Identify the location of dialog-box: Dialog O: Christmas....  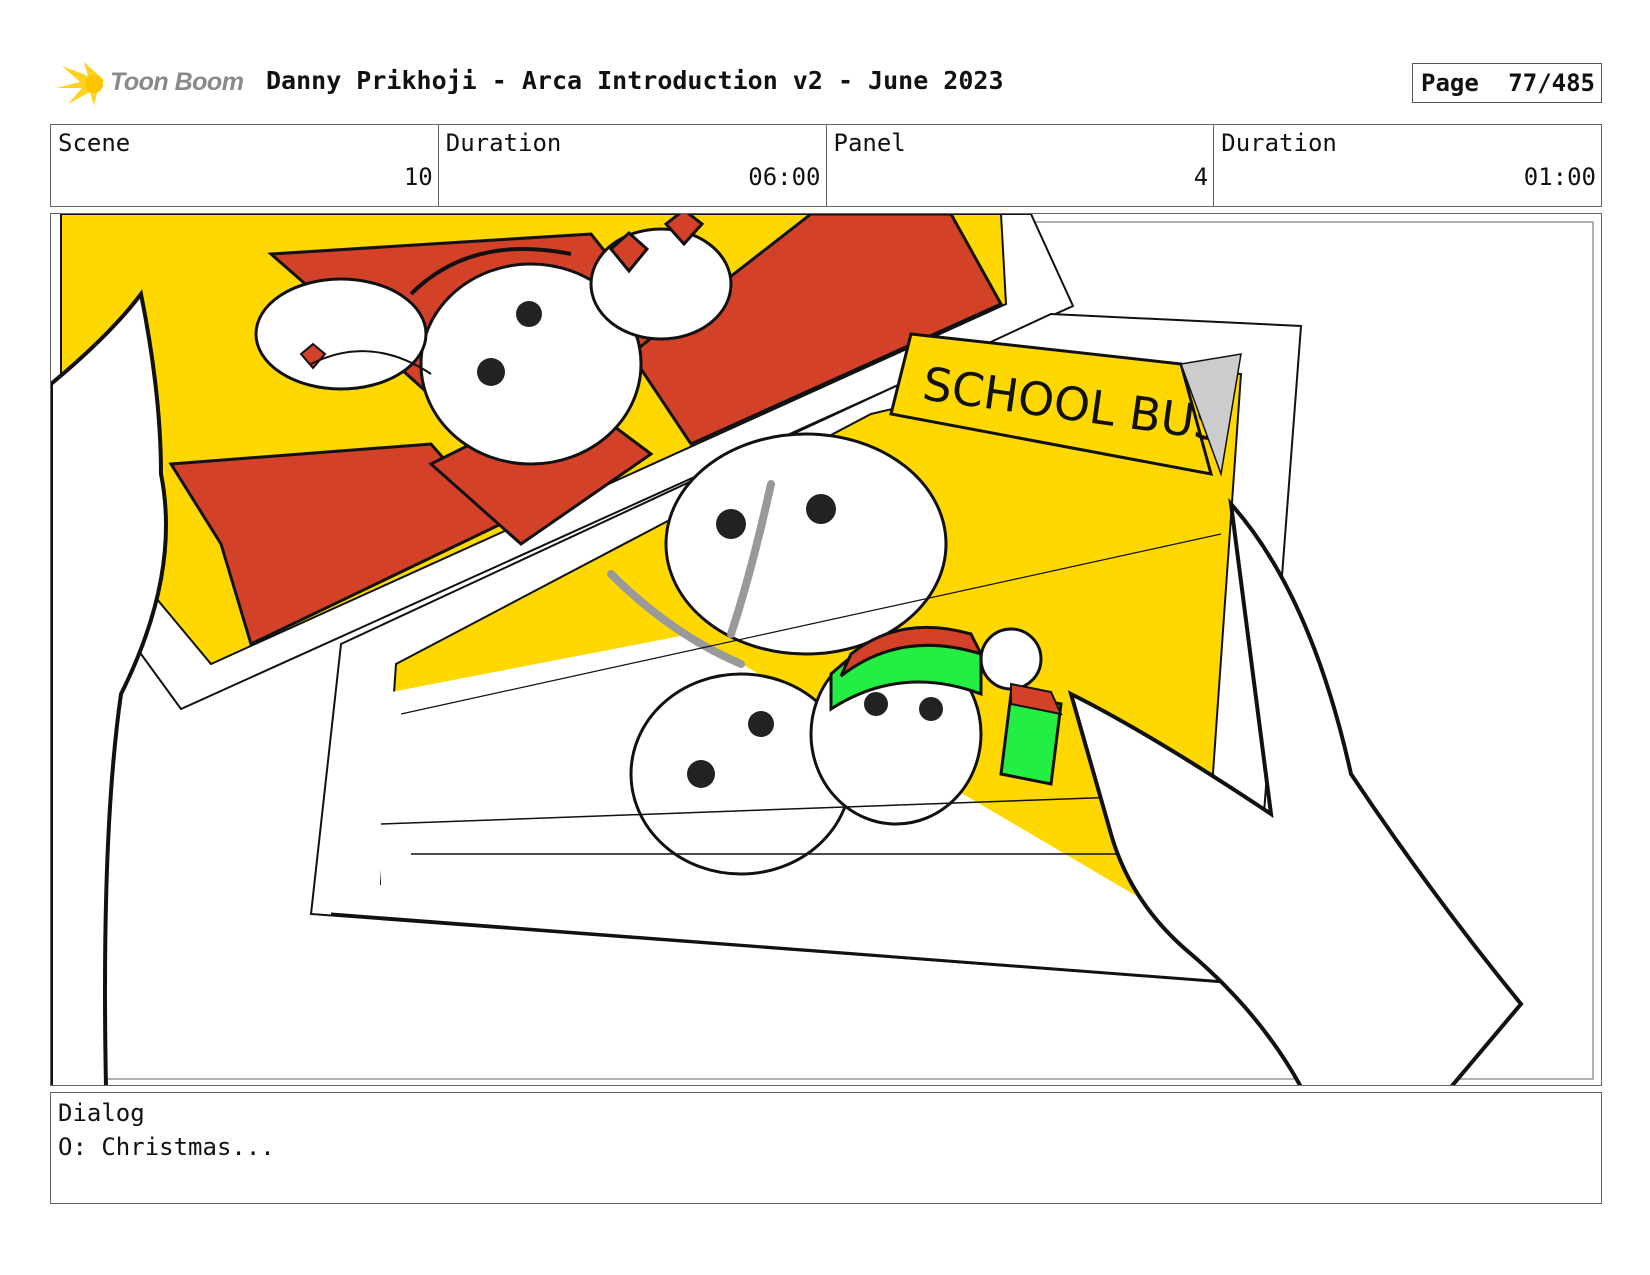
(826, 1148).